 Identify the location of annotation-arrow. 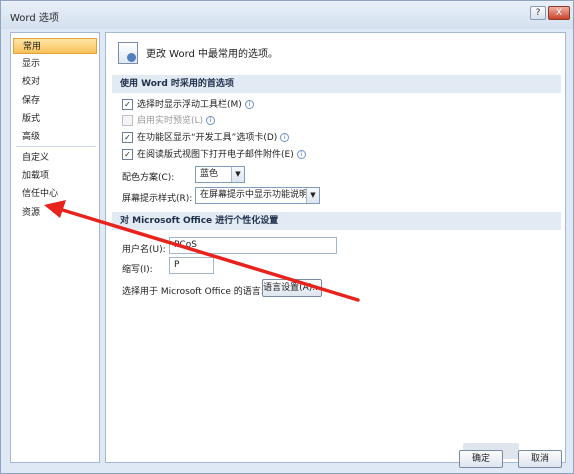
(202, 251).